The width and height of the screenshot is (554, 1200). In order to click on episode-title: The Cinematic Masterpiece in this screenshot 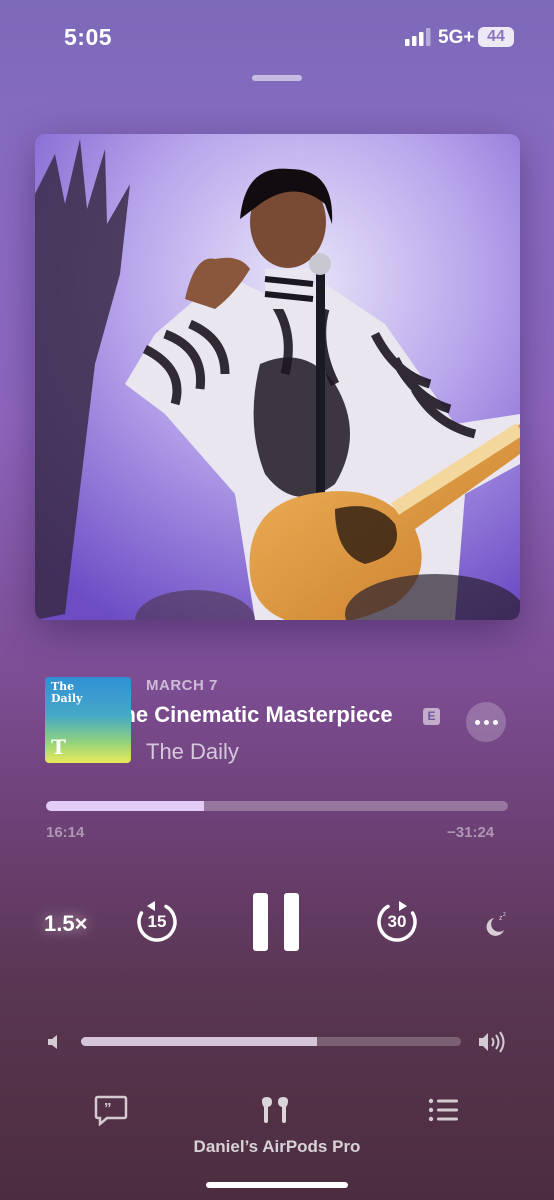, I will do `click(262, 714)`.